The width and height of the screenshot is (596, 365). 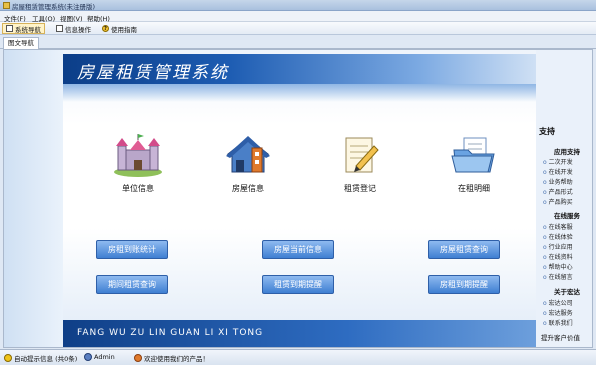 I want to click on menu-bar: 文件(F) 工具(O) 视图(V) 帮助(H), so click(x=298, y=17).